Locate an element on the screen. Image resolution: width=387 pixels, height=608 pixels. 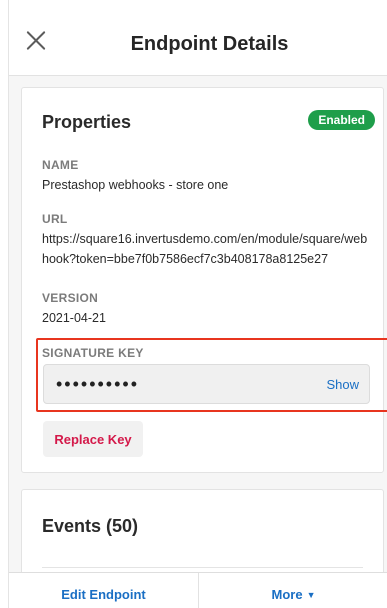
signature-key-label: SIGNATURE KEY is located at coordinates (93, 353).